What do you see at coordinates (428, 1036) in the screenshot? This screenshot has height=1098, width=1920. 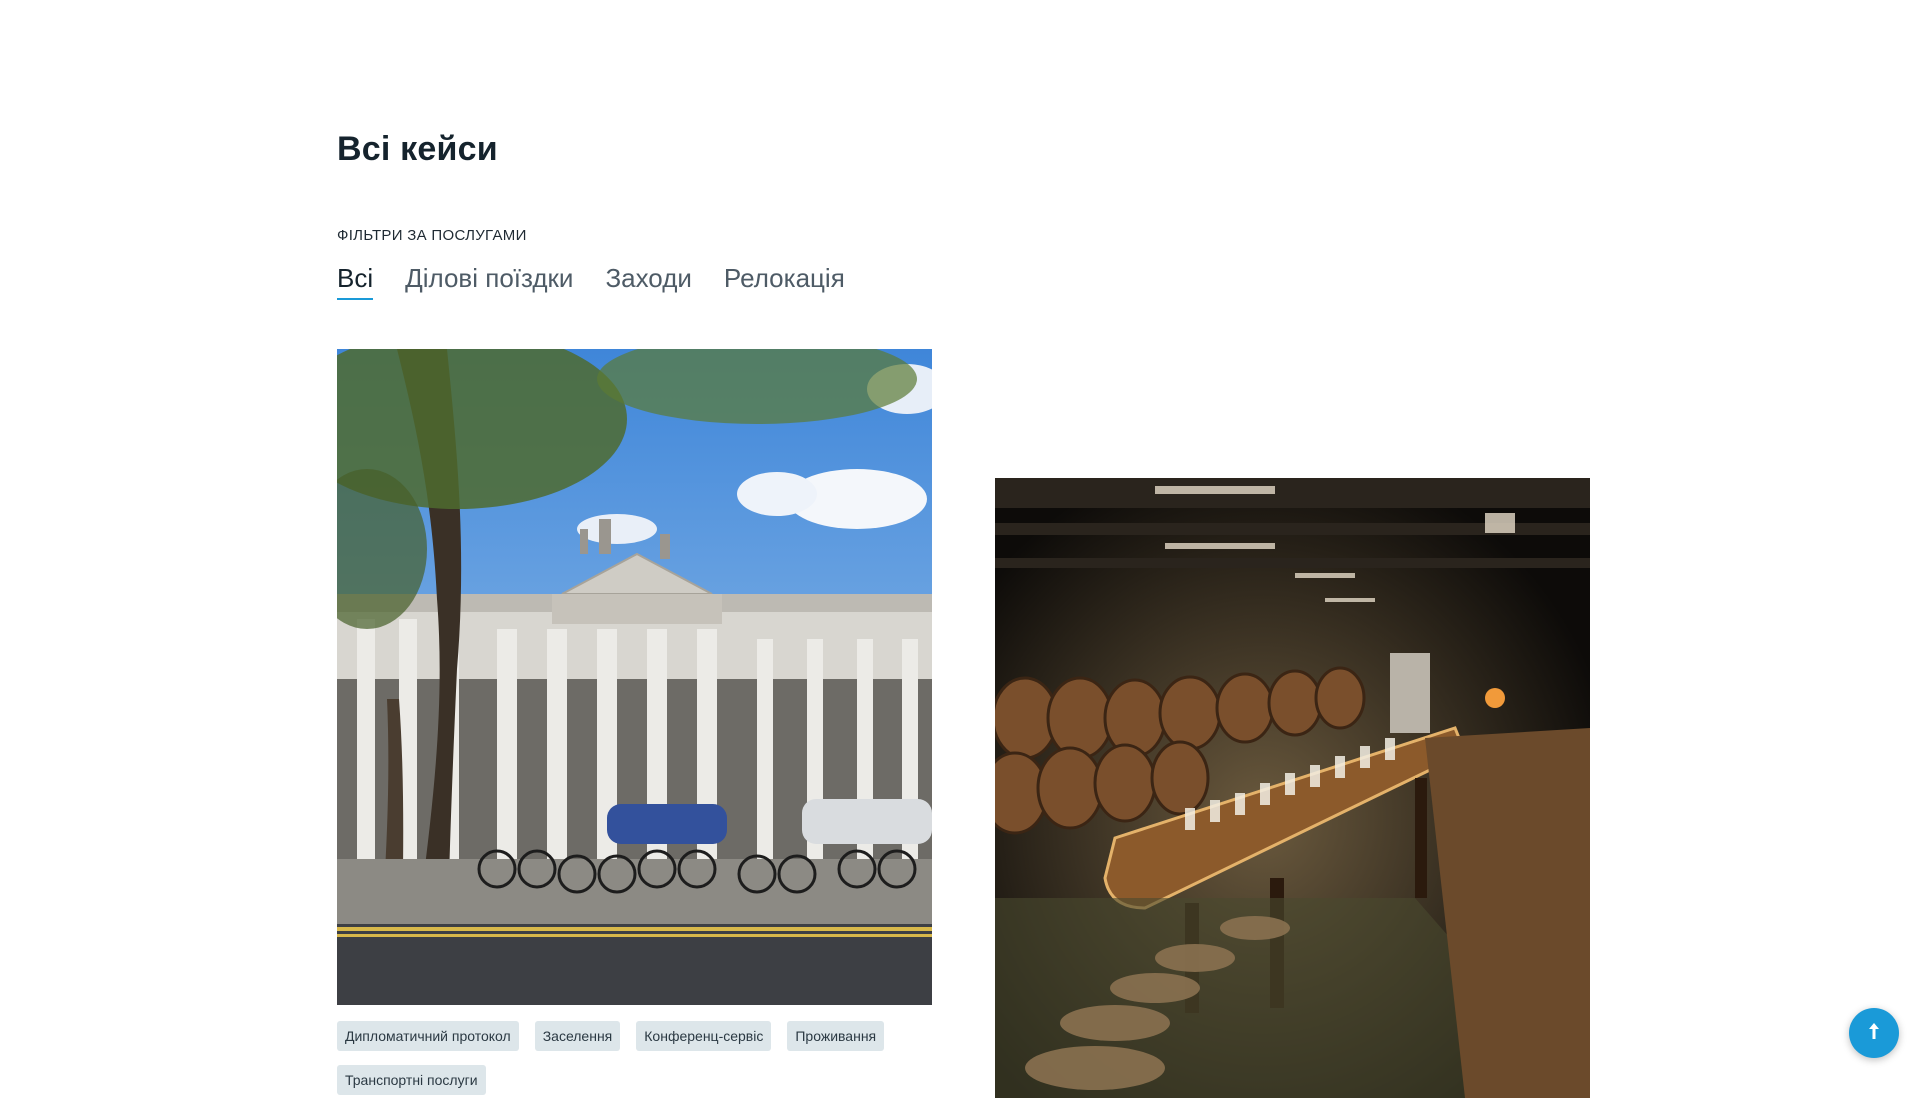 I see `tag-diplomatic-protocol: Дипломатичний протокол` at bounding box center [428, 1036].